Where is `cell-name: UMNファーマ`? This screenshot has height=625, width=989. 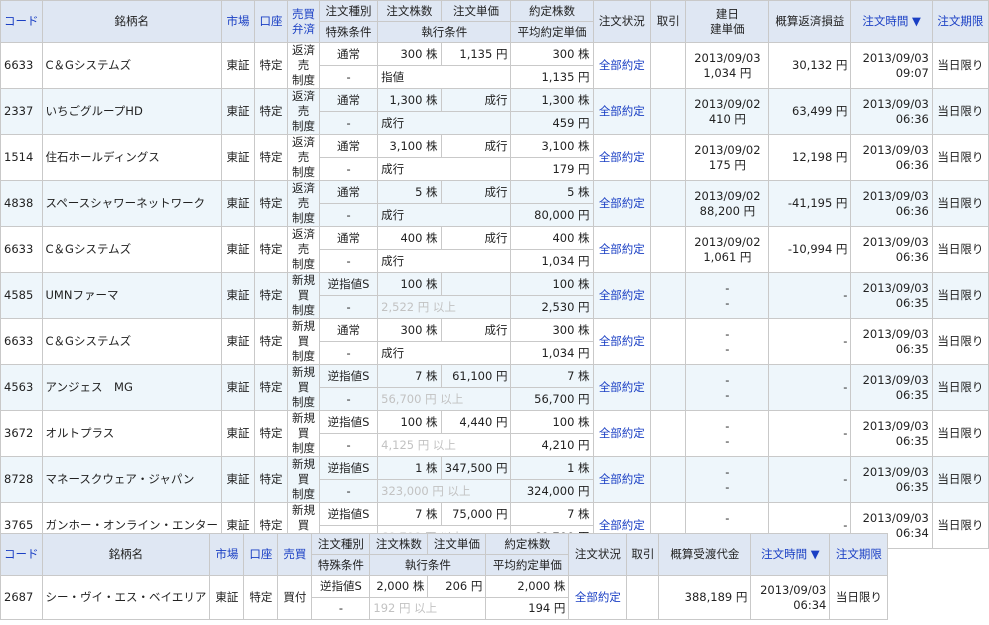
cell-name: UMNファーマ is located at coordinates (131, 295).